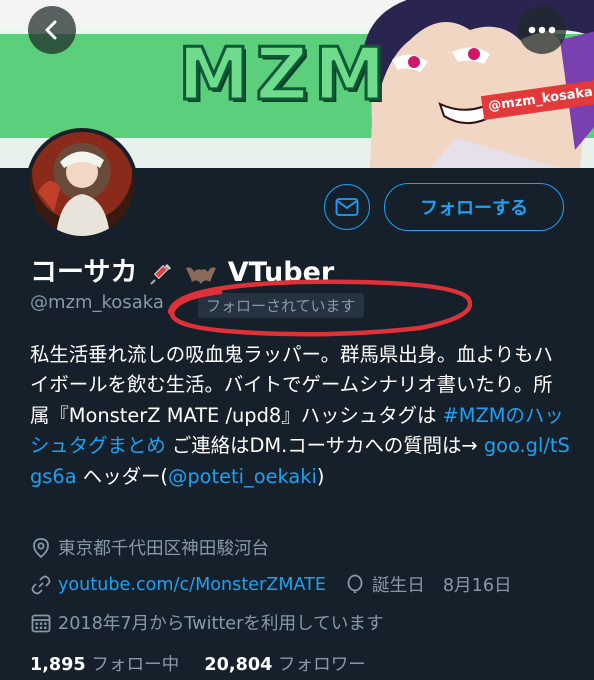 The height and width of the screenshot is (680, 594). I want to click on mention-link: @poteti_oekaki, so click(242, 476).